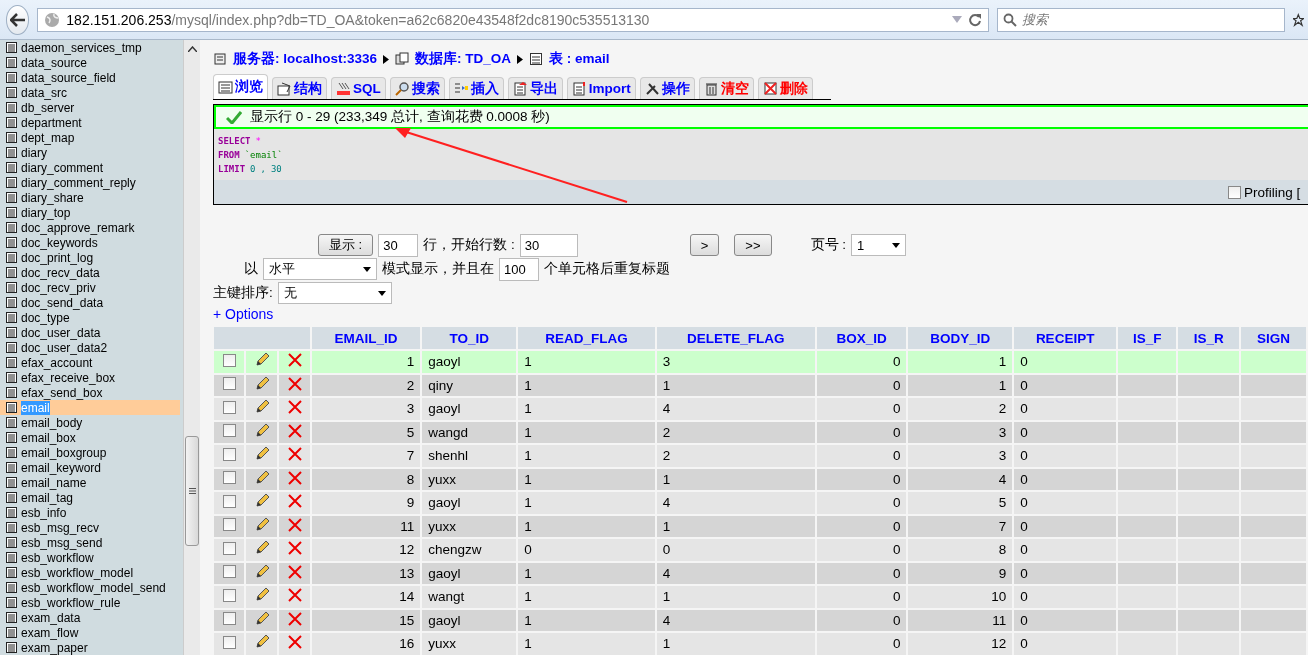 This screenshot has width=1308, height=655. What do you see at coordinates (957, 19) in the screenshot?
I see `dropdown-caret-icon` at bounding box center [957, 19].